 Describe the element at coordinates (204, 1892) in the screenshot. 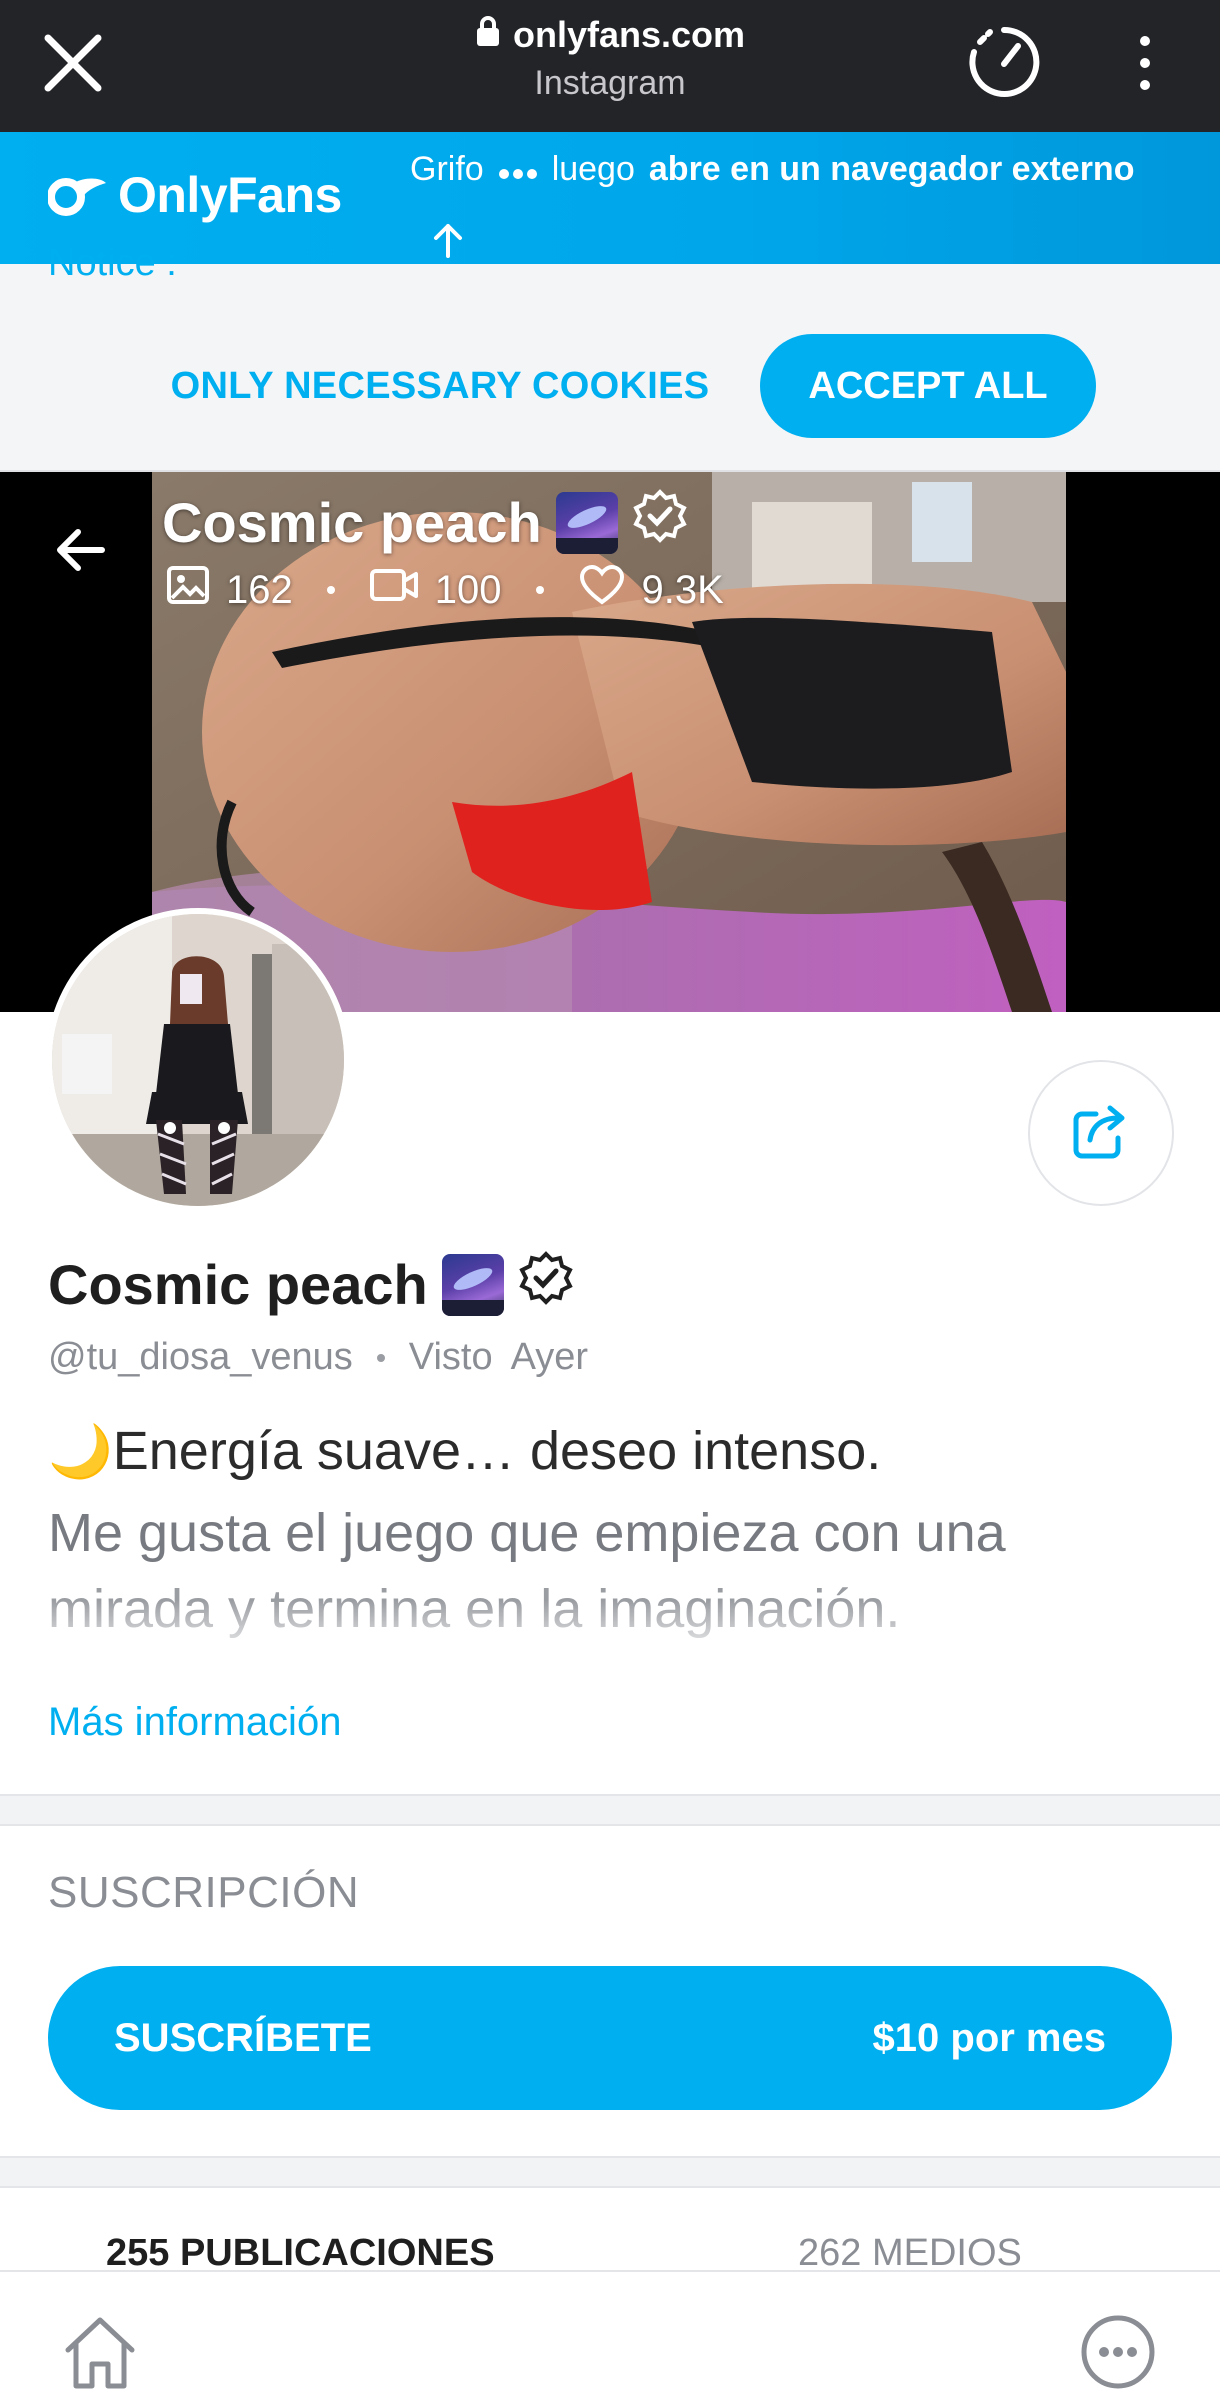

I see `subscription-title: SUSCRIPCIÓN` at that location.